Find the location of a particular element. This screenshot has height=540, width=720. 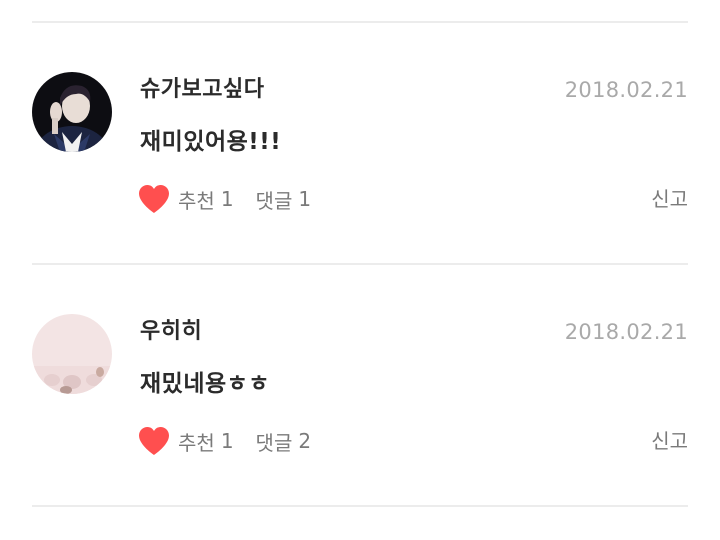

divider is located at coordinates (360, 506).